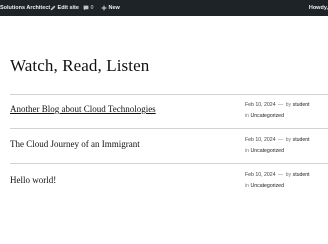 The height and width of the screenshot is (244, 328). I want to click on site-title: Watch, Read, Listen, so click(79, 66).